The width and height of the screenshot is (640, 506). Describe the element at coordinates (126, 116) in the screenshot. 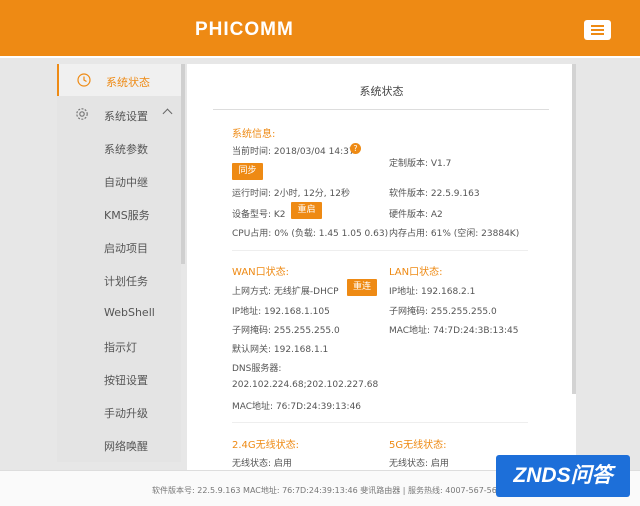

I see `sidebar-item-label: 系统设置` at that location.